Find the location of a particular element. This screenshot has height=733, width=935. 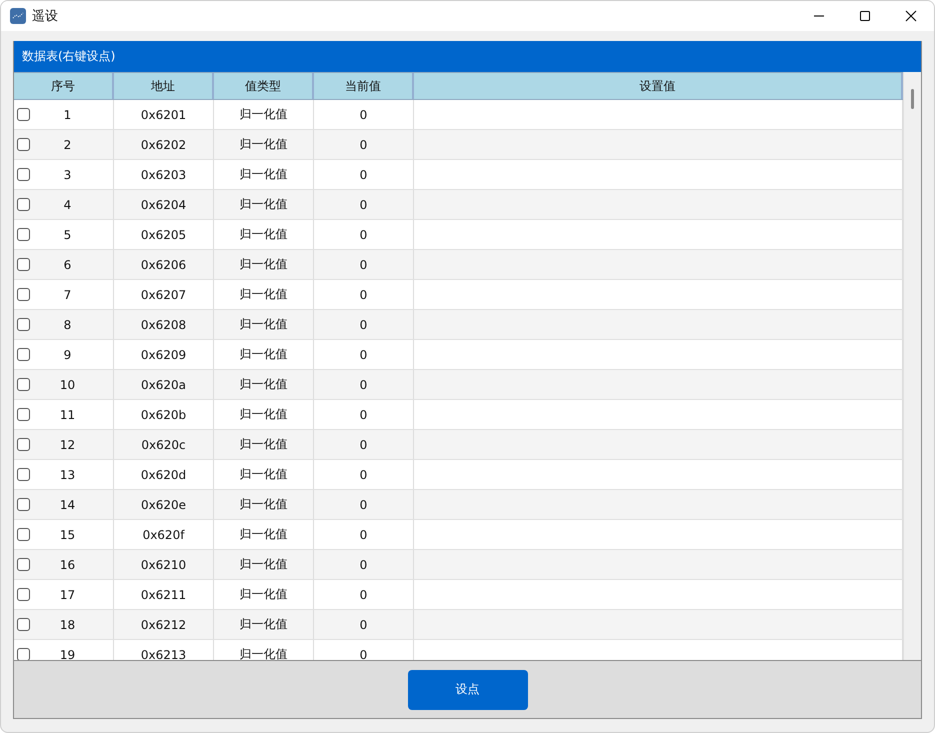

scrollbar is located at coordinates (912, 366).